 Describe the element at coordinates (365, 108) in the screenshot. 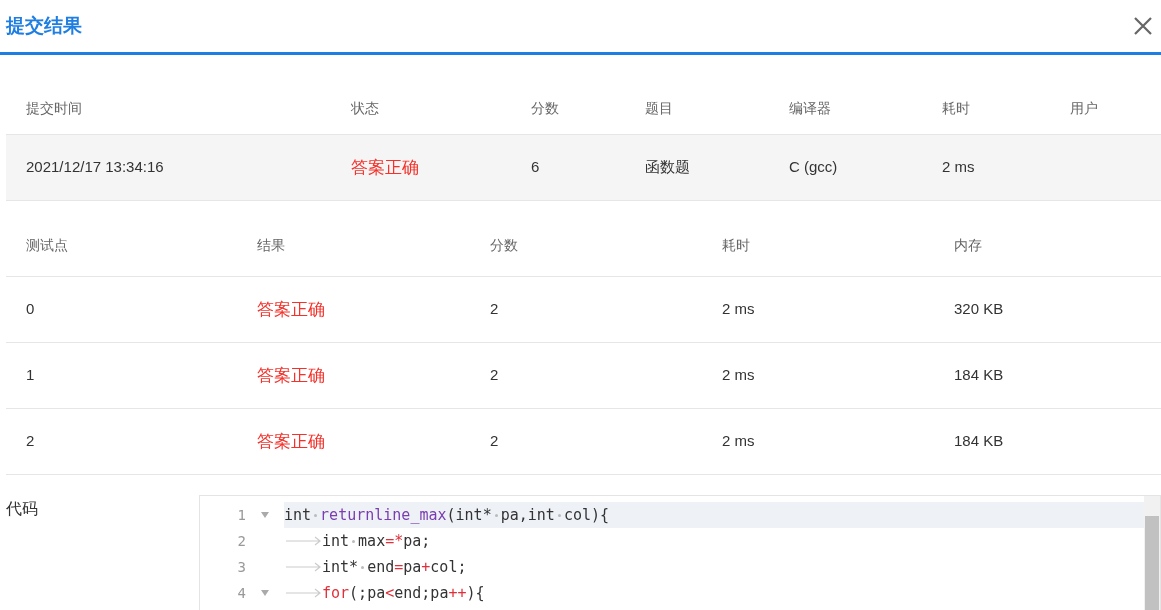

I see `column-header: 状态` at that location.